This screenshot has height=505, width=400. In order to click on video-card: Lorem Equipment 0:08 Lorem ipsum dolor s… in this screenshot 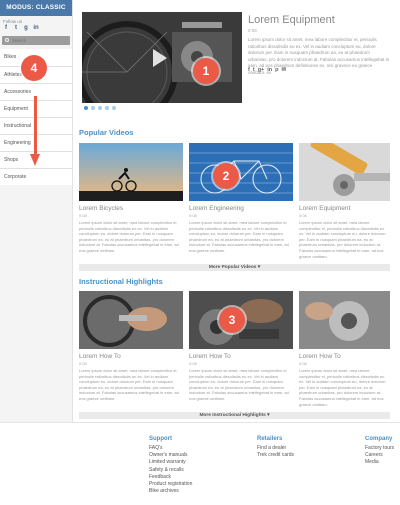, I will do `click(344, 201)`.